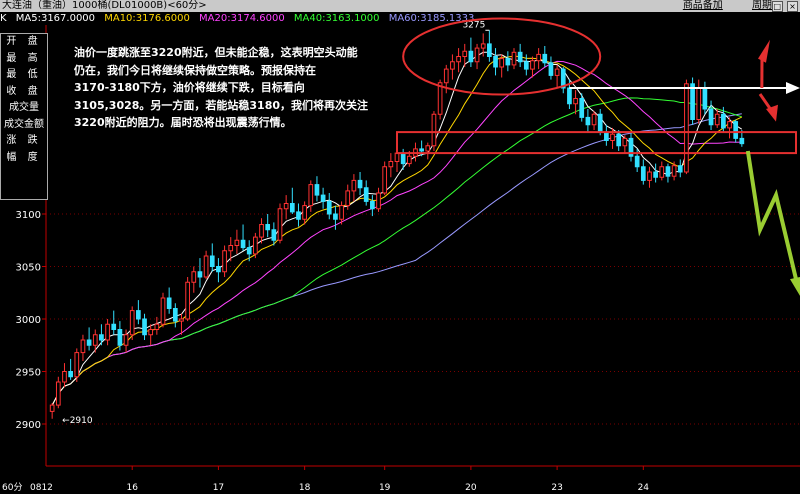 The width and height of the screenshot is (800, 494). I want to click on down-arrowhead, so click(795, 286).